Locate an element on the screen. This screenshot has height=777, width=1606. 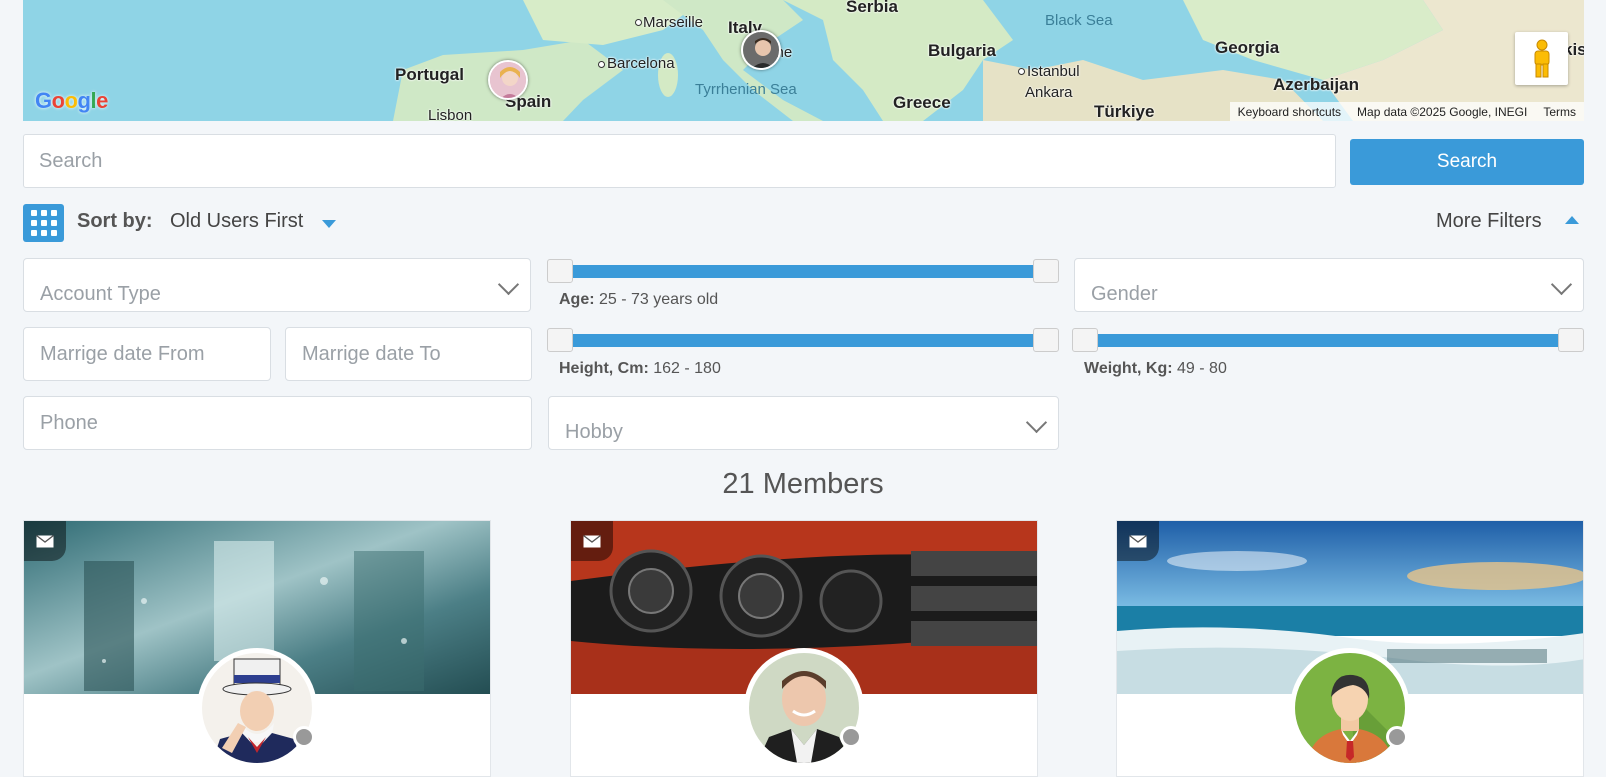
age-max-handle is located at coordinates (1046, 271).